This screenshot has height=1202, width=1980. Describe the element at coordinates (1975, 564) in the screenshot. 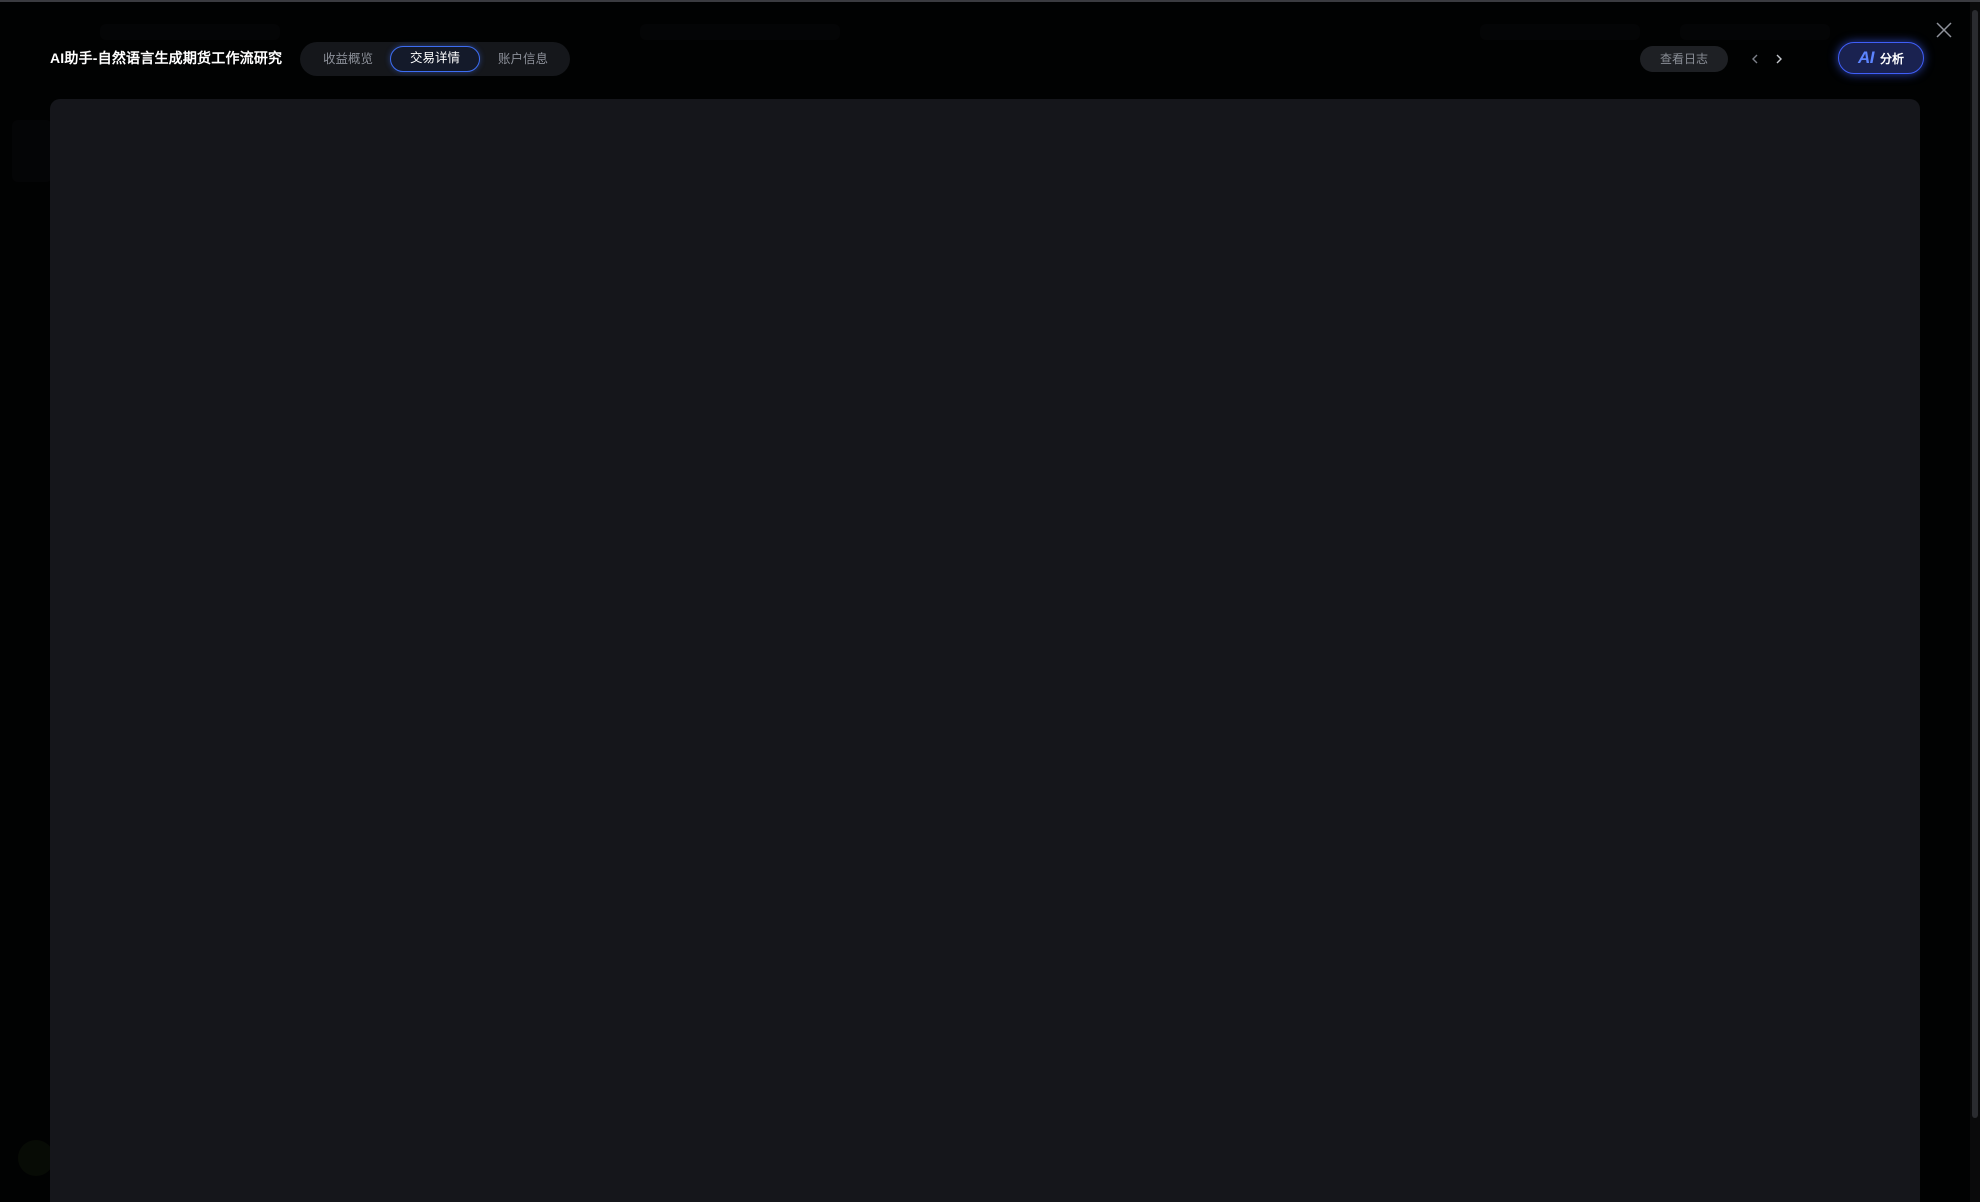

I see `scrollbar-thumb` at that location.